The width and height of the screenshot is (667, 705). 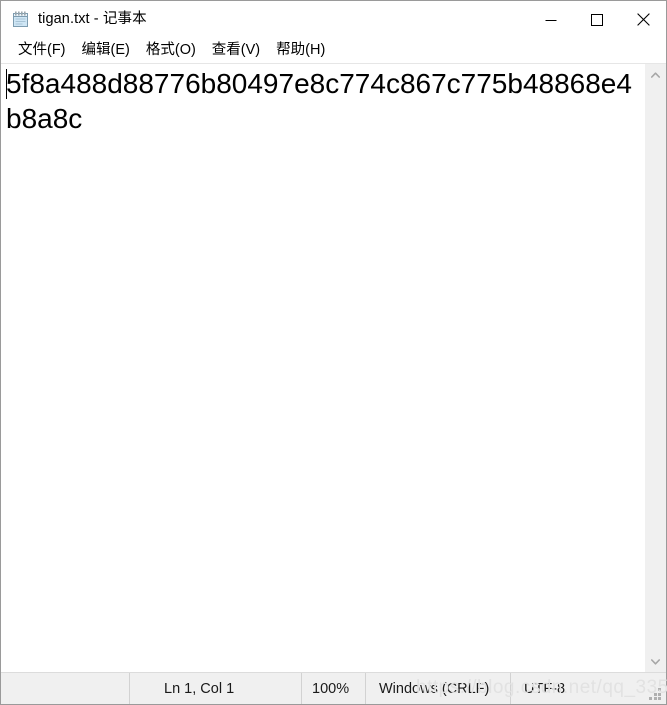 I want to click on scroll-down-icon, so click(x=655, y=661).